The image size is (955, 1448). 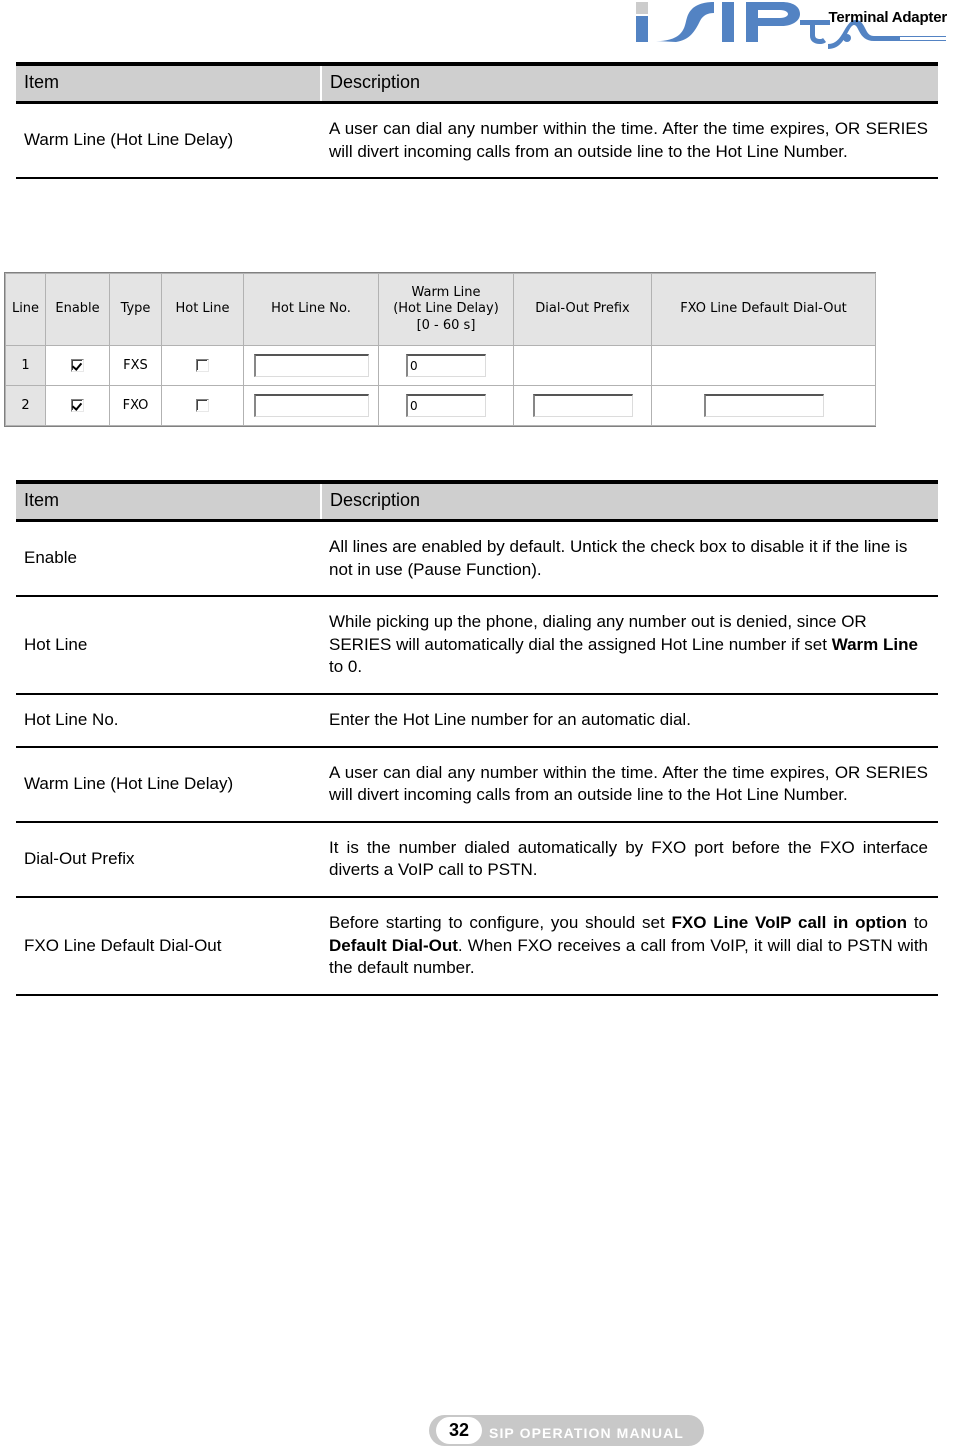 I want to click on product-title: Terminal Adapter, so click(x=888, y=17).